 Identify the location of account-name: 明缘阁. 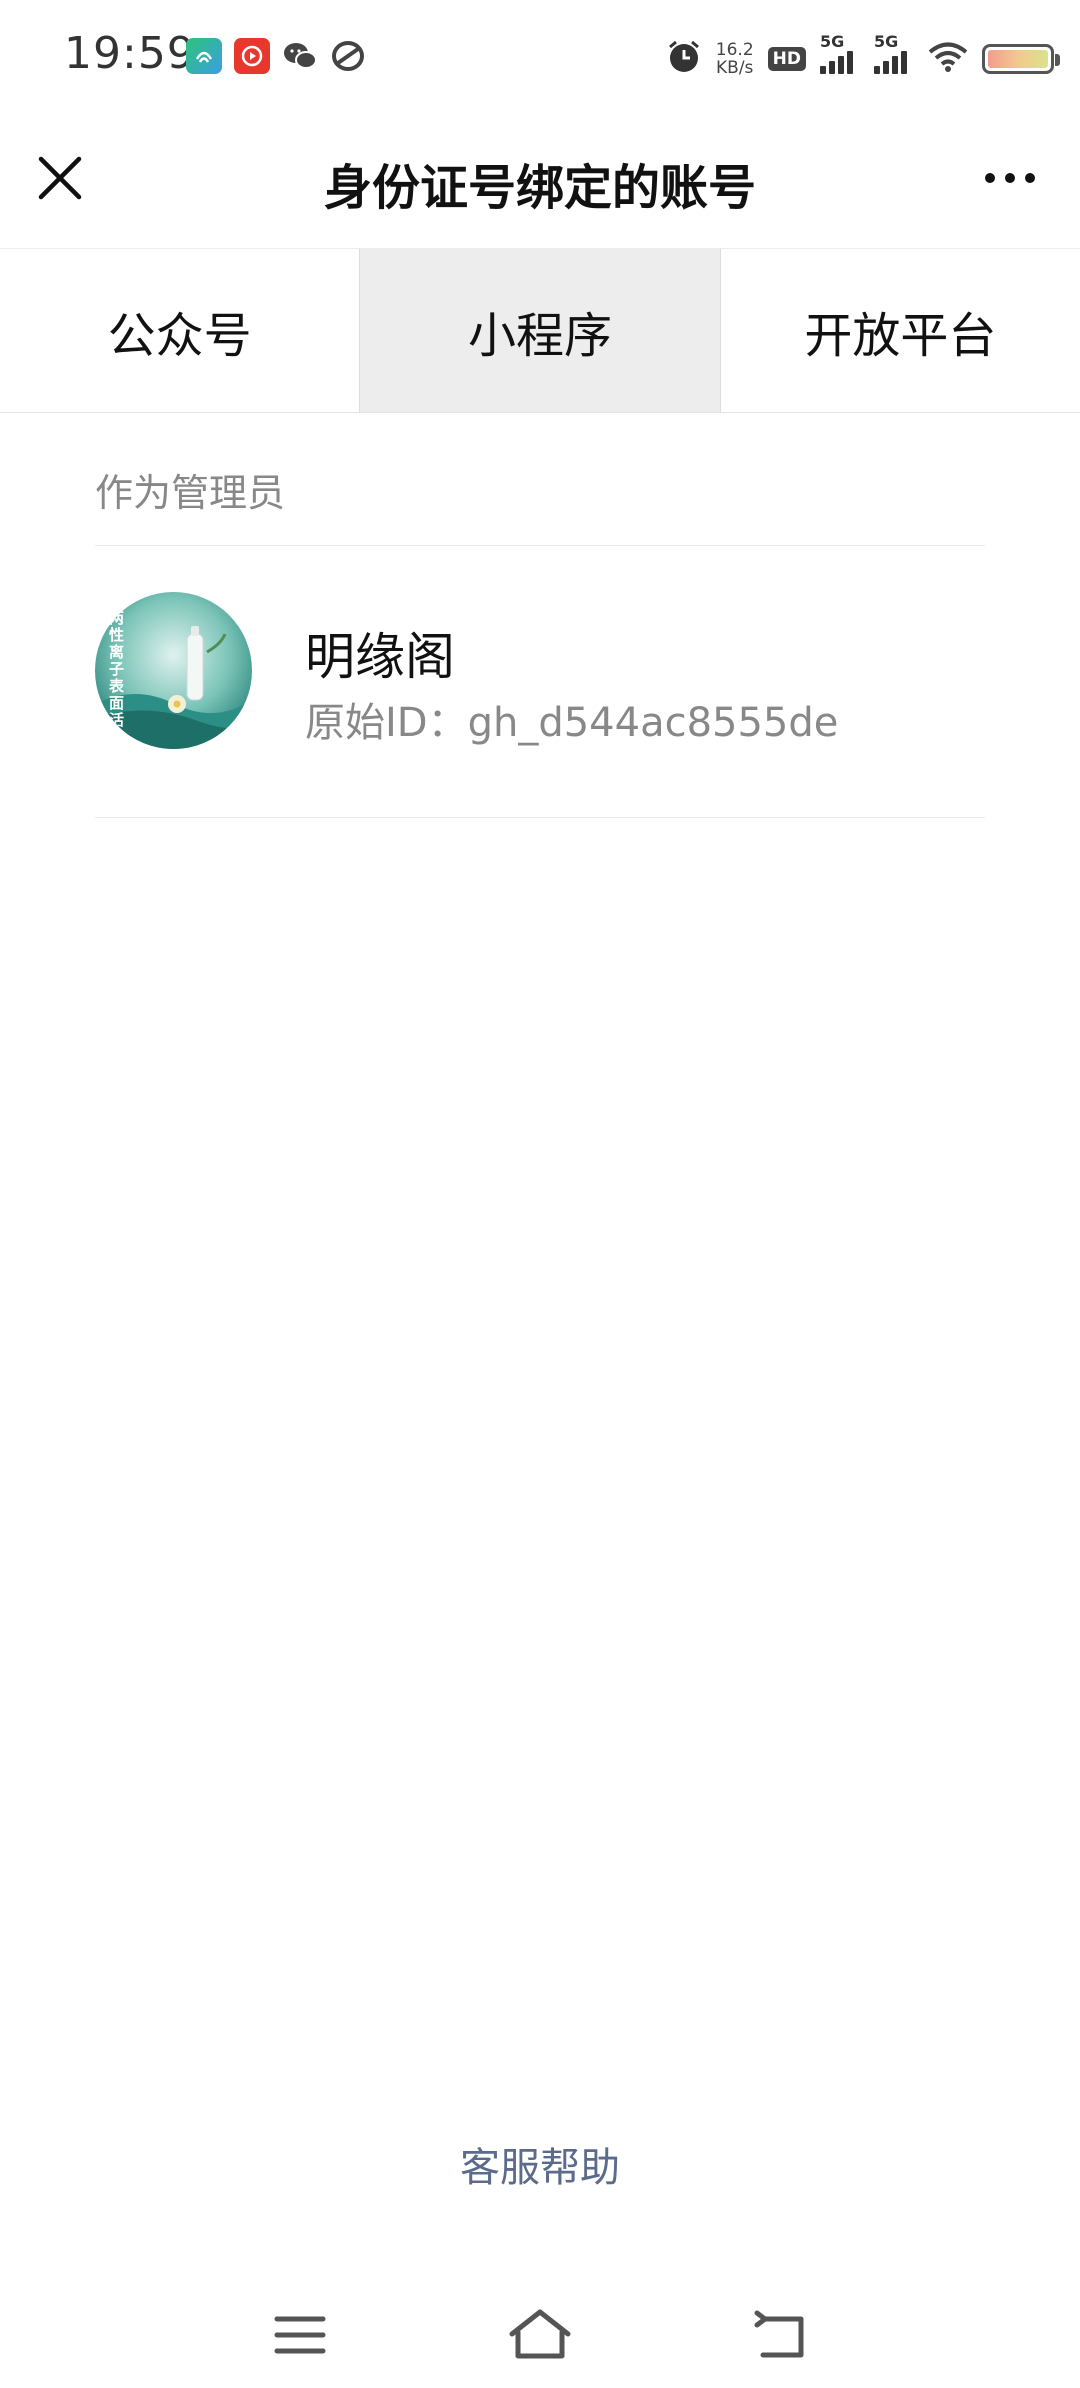
(380, 657).